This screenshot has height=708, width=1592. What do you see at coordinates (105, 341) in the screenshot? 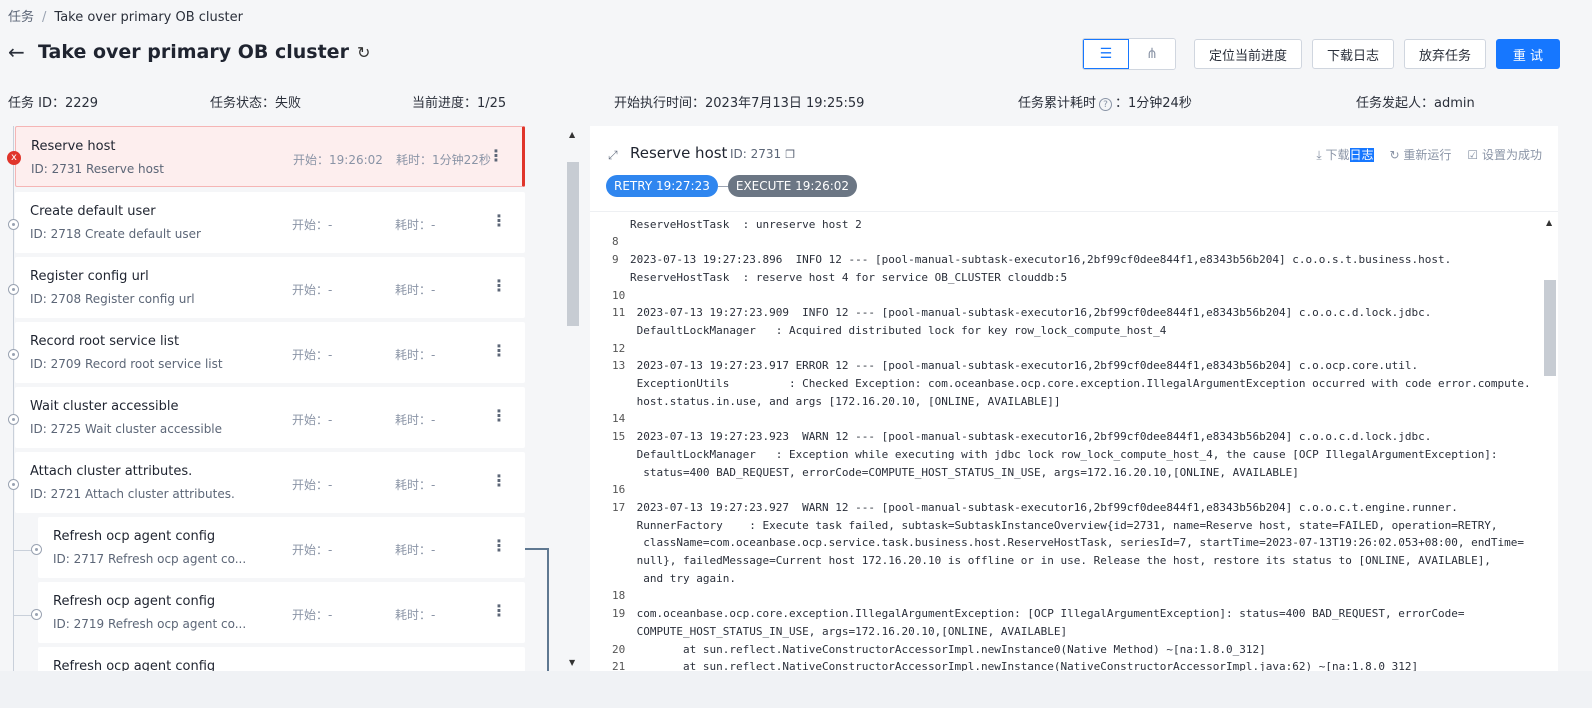
I see `task-node-name: Record root service list` at bounding box center [105, 341].